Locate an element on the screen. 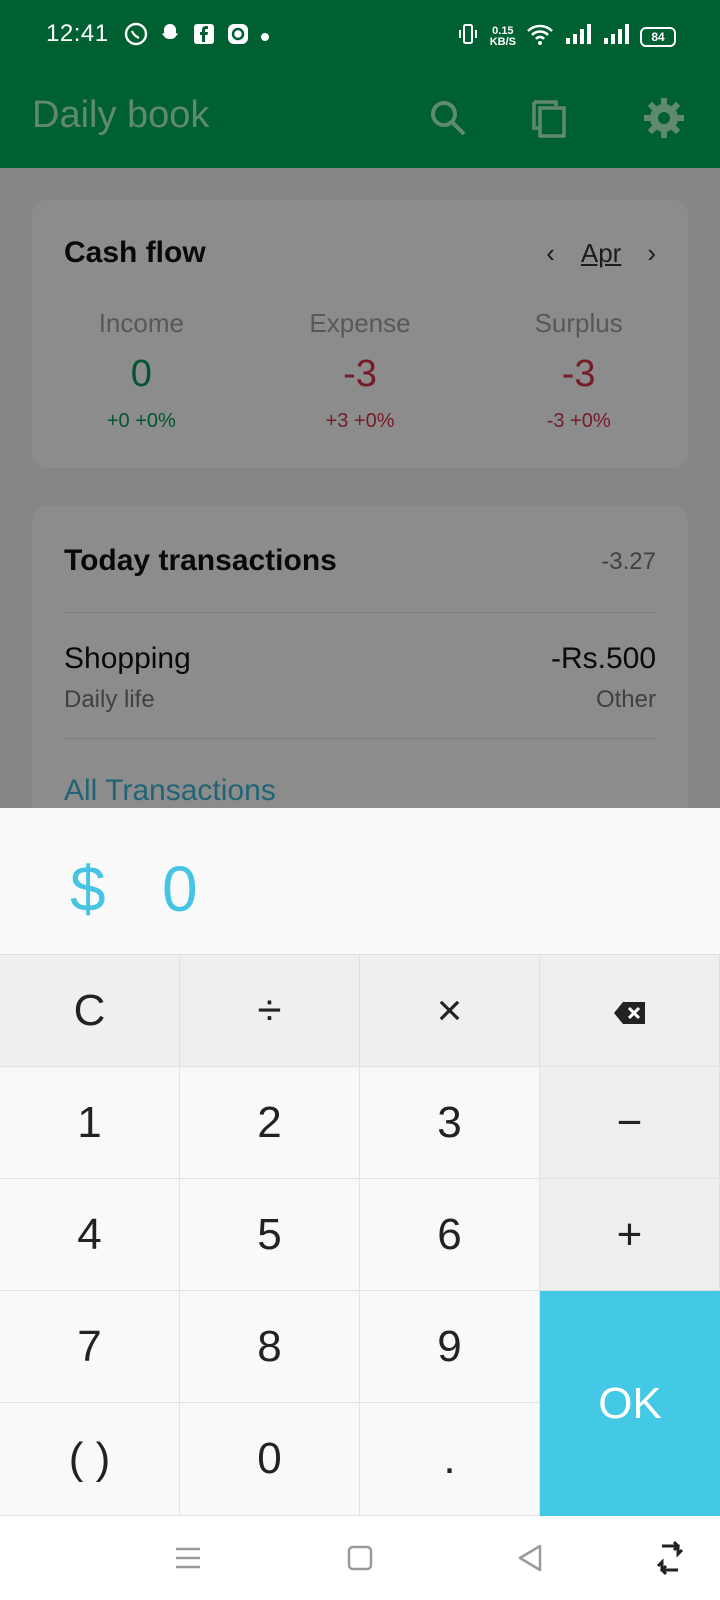 Image resolution: width=720 pixels, height=1600 pixels. notification-icons is located at coordinates (197, 34).